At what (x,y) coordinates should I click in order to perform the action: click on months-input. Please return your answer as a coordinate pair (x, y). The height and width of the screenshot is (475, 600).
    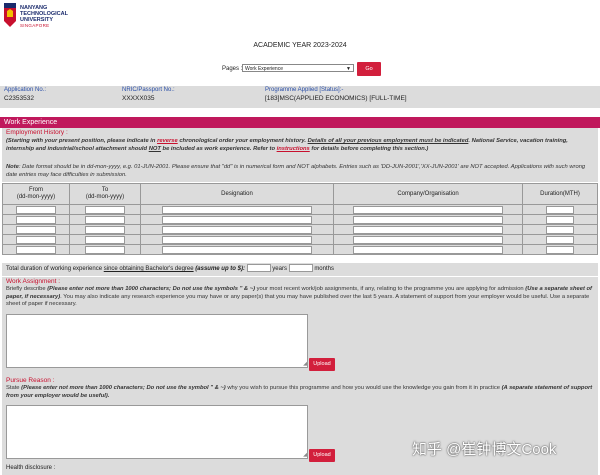
    Looking at the image, I should click on (300, 268).